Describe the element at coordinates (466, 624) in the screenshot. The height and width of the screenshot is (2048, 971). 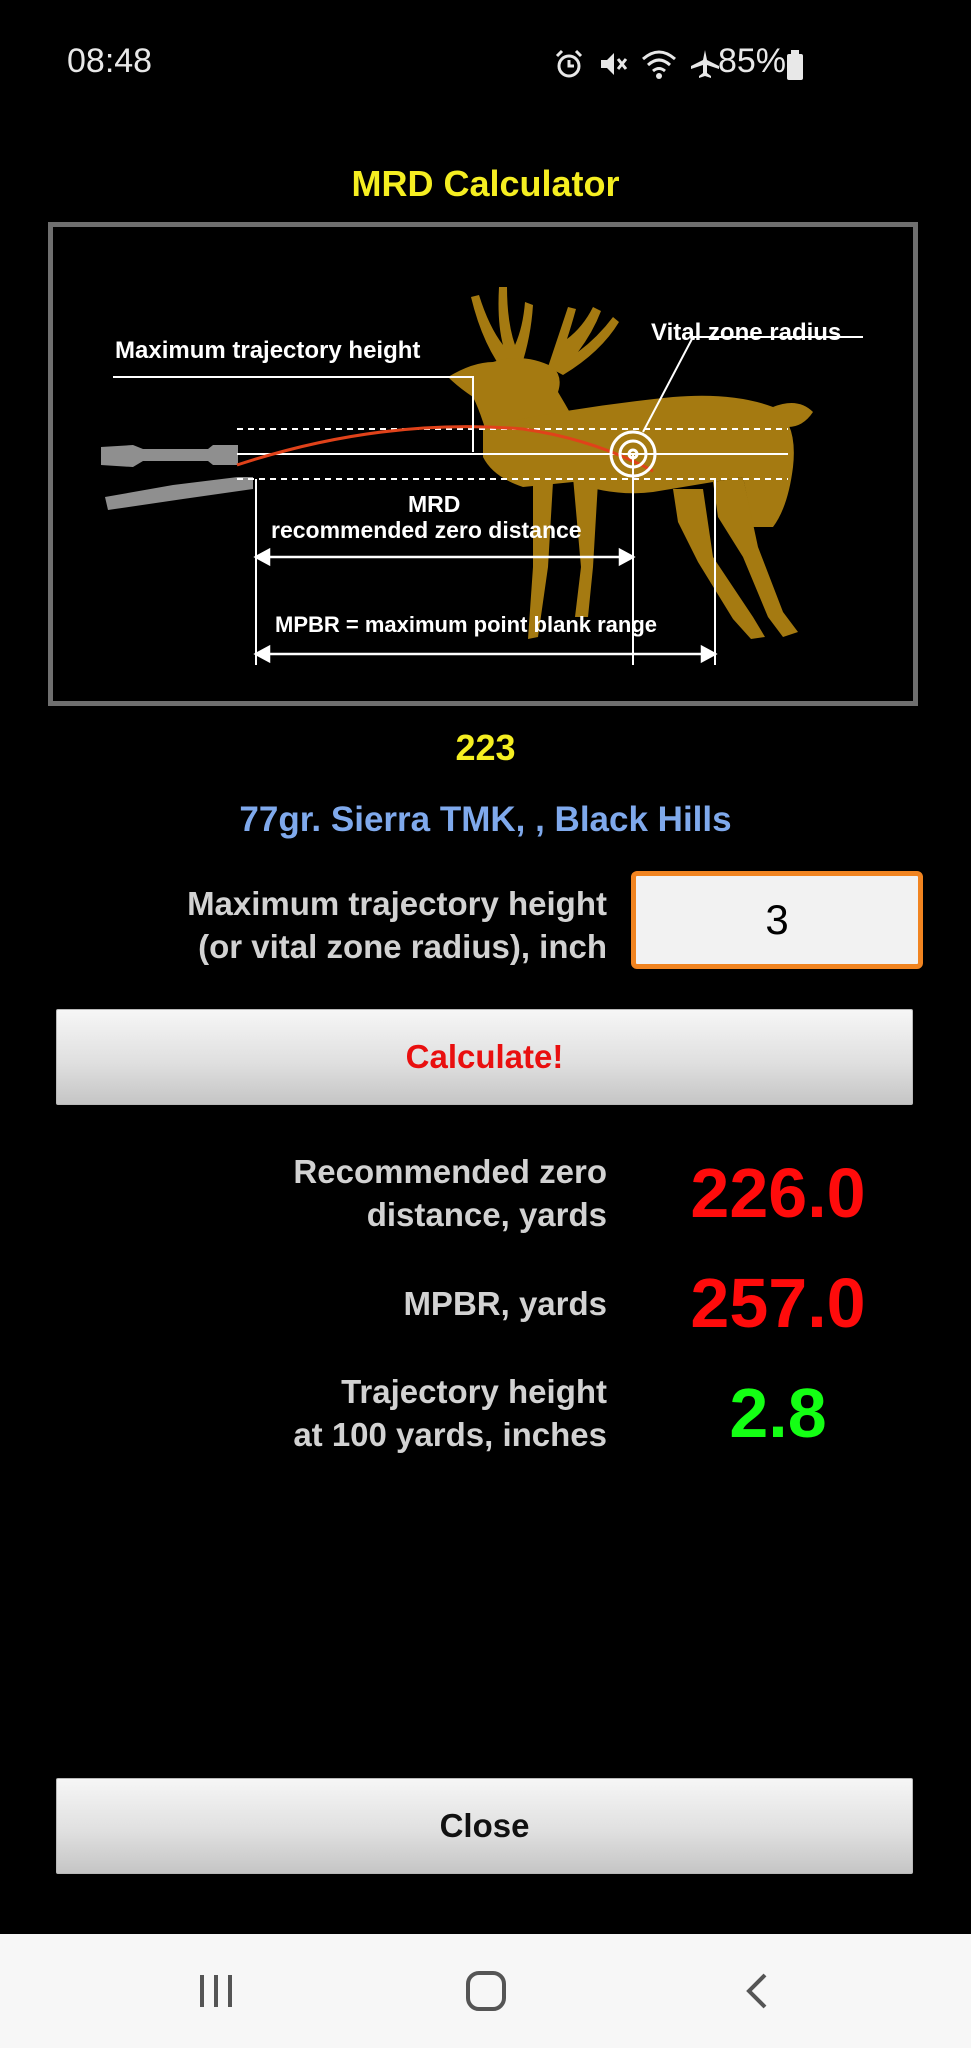
I see `diagram-label-mpbr: MPBR = maximum point blank range` at that location.